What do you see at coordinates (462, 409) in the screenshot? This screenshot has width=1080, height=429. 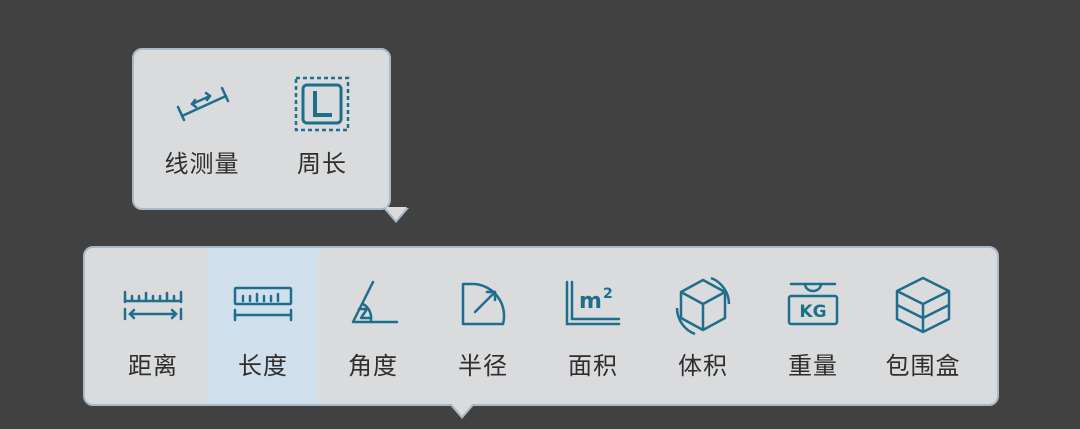 I see `toolbar-pointer` at bounding box center [462, 409].